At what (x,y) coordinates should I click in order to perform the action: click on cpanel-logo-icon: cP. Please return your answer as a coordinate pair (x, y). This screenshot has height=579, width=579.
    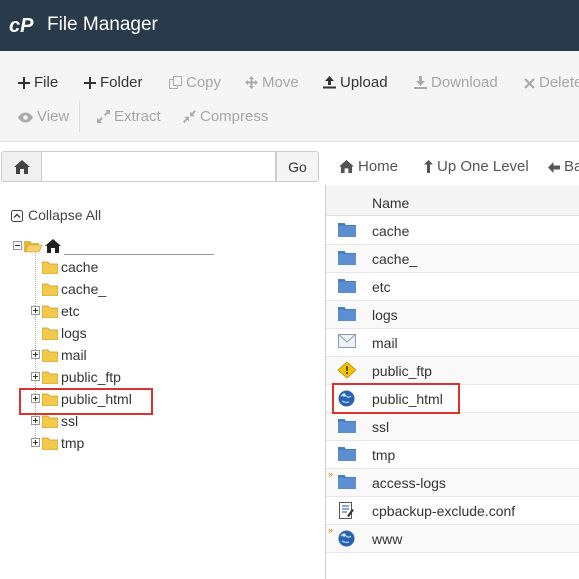
    Looking at the image, I should click on (21, 26).